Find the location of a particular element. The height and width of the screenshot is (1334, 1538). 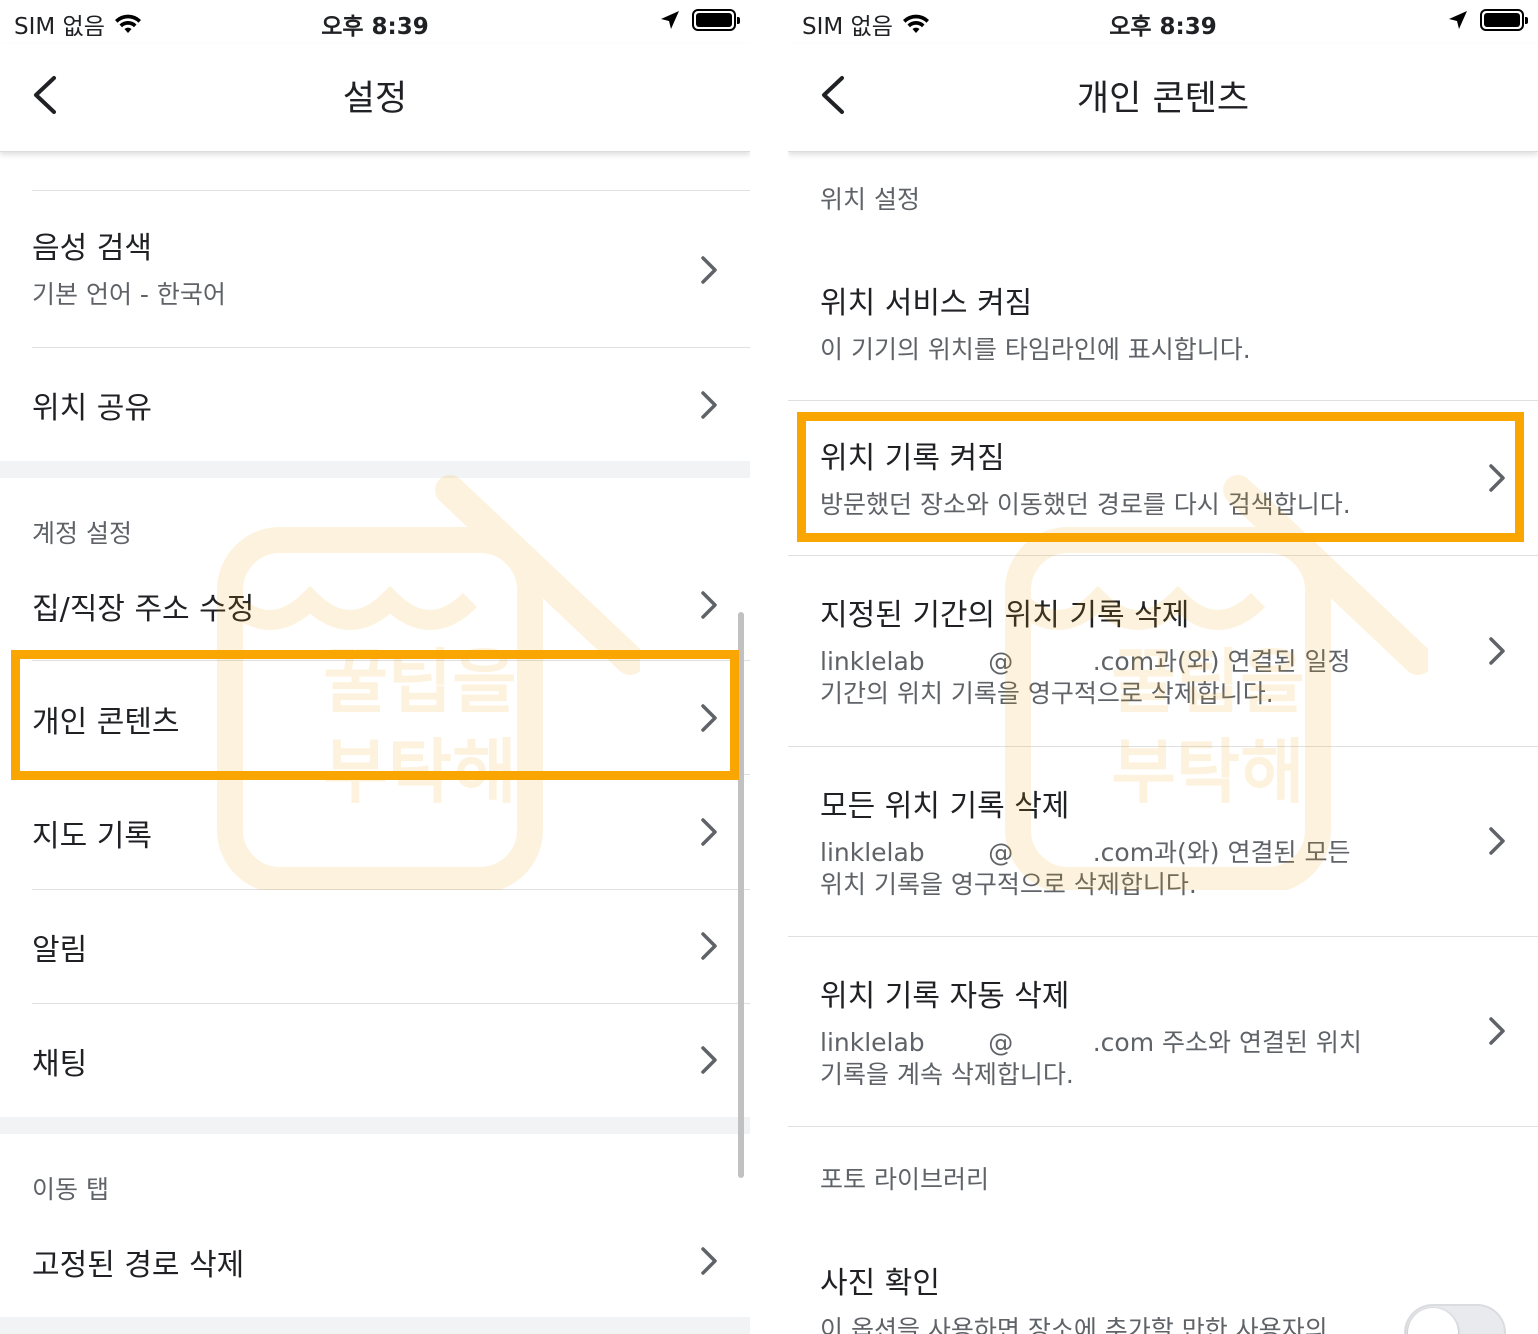

item-subtitle: 방문했던 장소와 이동했던 경로를 다시 검색합니다. is located at coordinates (1085, 504).